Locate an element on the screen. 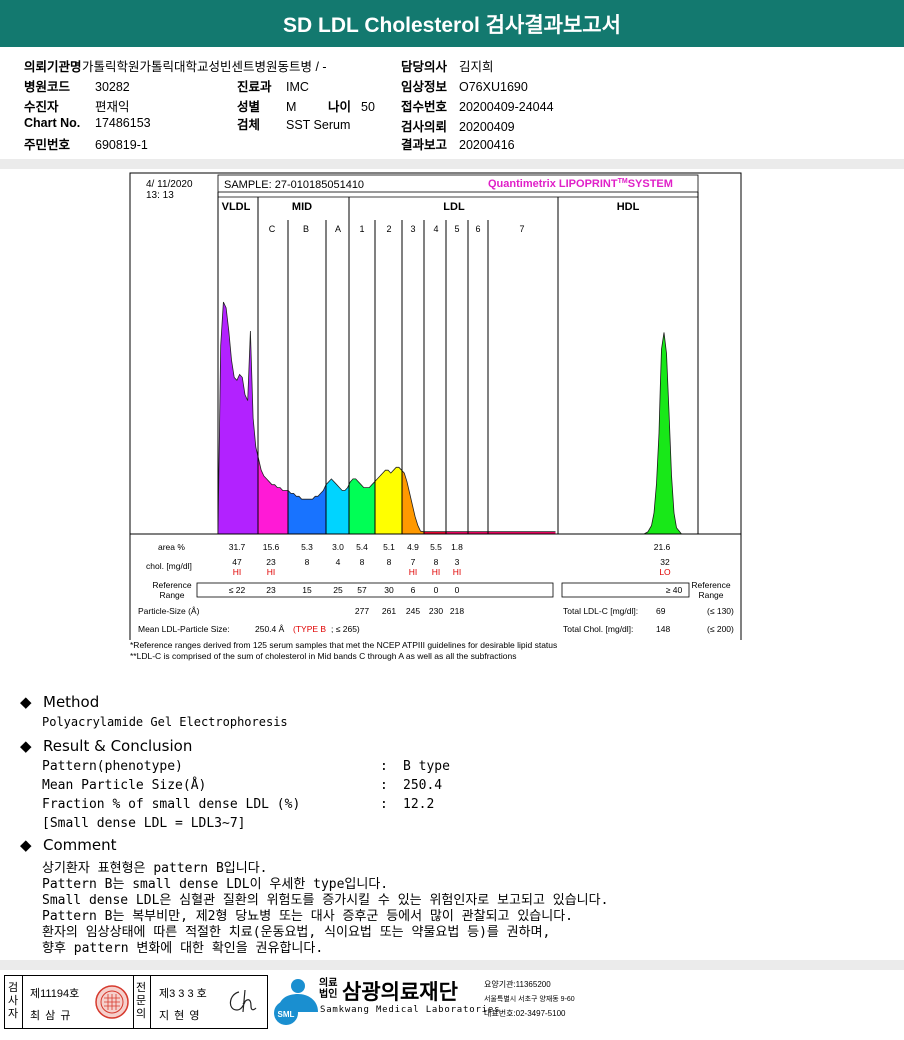 Image resolution: width=904 pixels, height=1040 pixels. divider is located at coordinates (452, 965).